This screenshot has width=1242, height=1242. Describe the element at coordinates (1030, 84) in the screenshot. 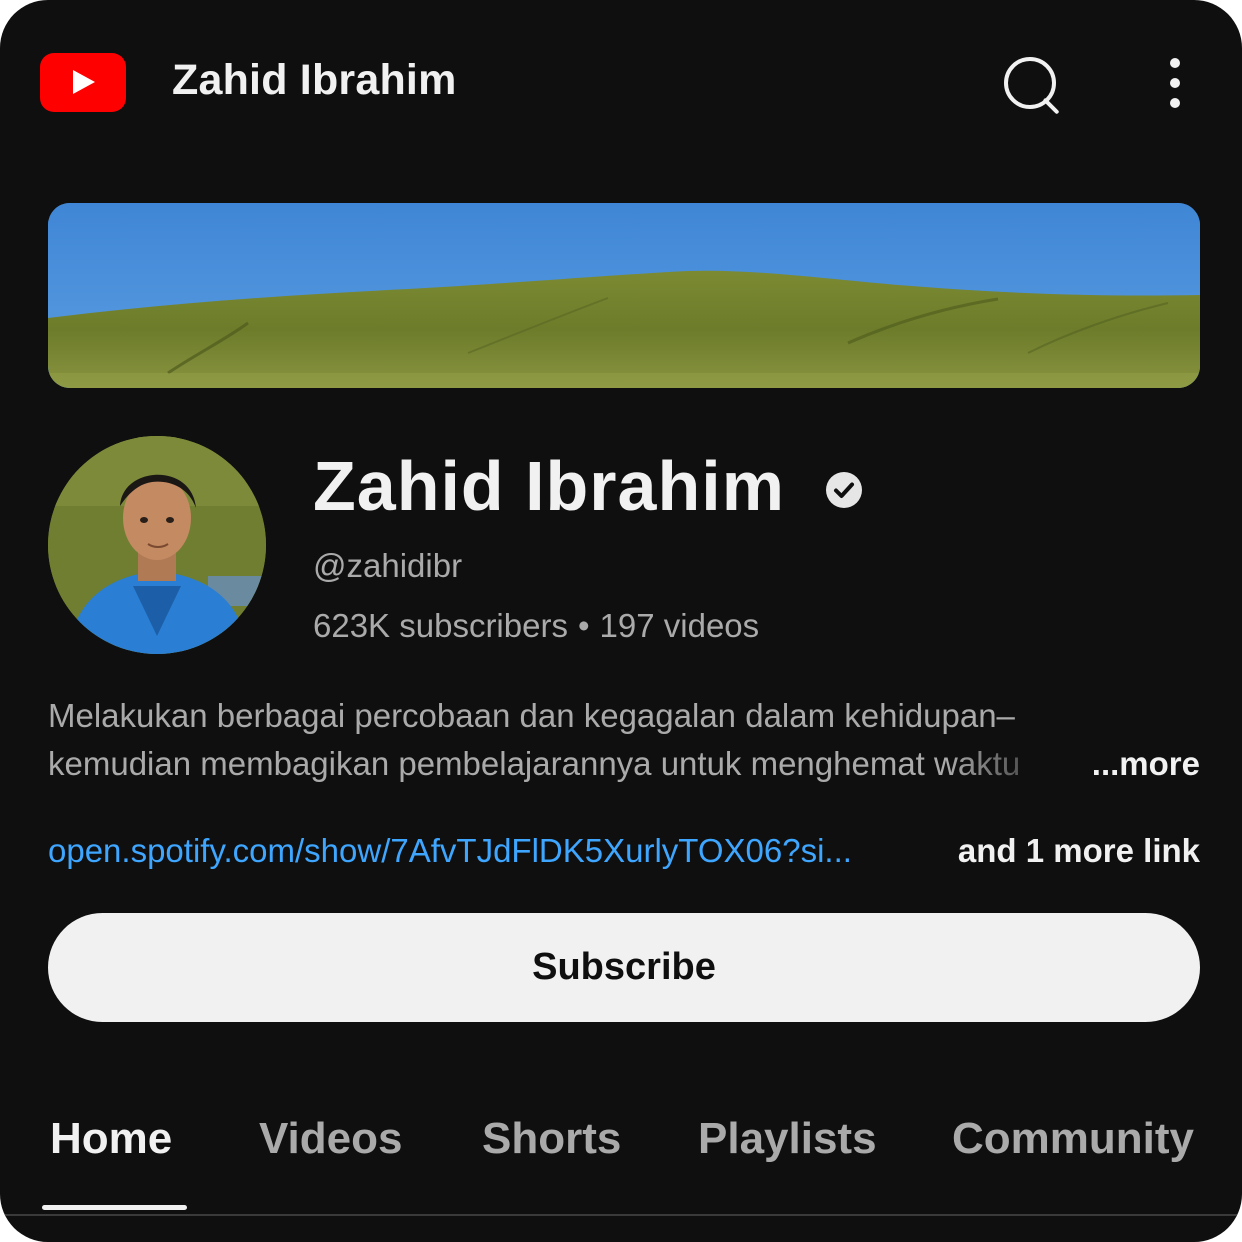

I see `search-button` at that location.